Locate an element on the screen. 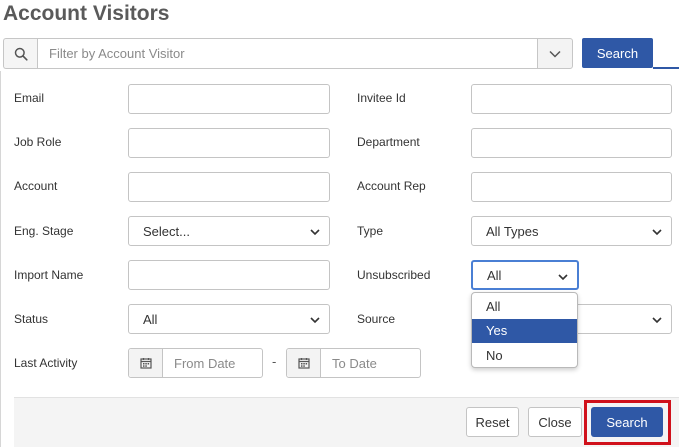 The width and height of the screenshot is (679, 447). department-label: Department is located at coordinates (388, 142).